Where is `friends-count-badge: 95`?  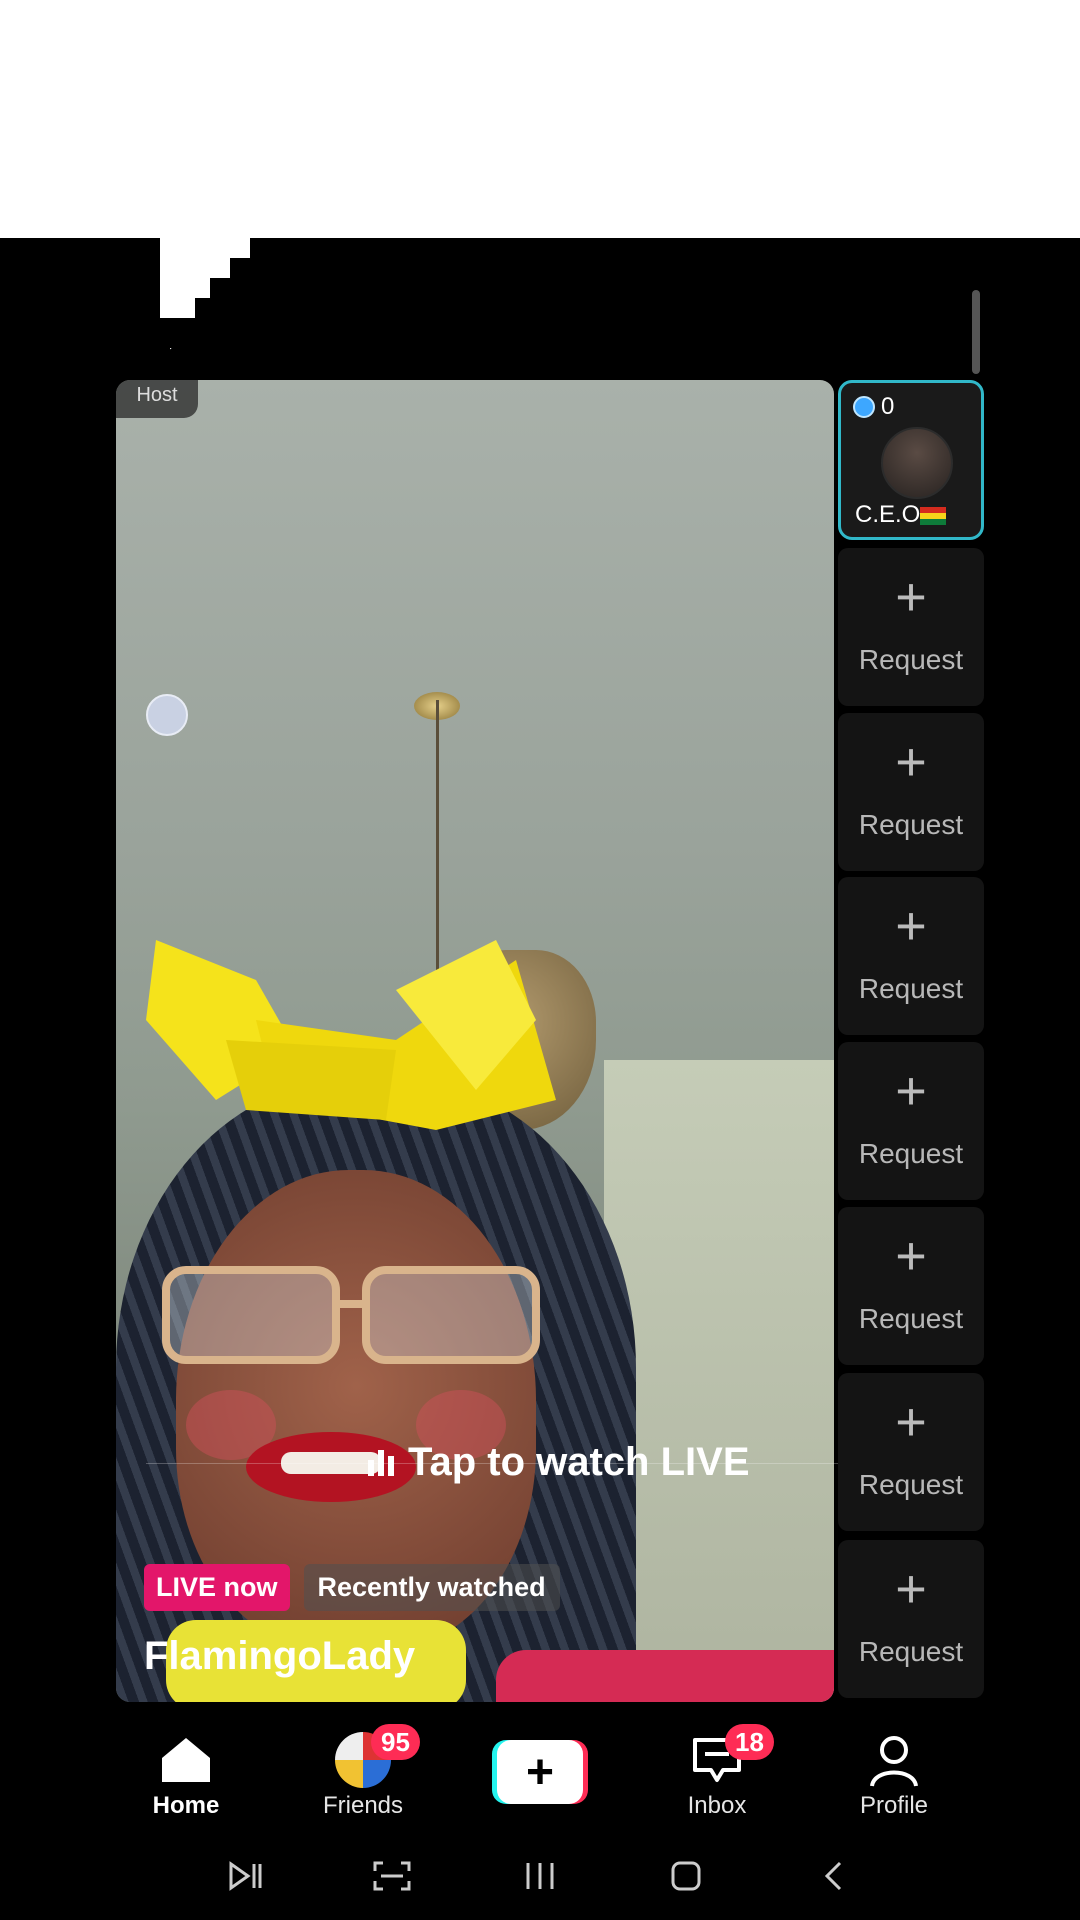
friends-count-badge: 95 is located at coordinates (395, 1742).